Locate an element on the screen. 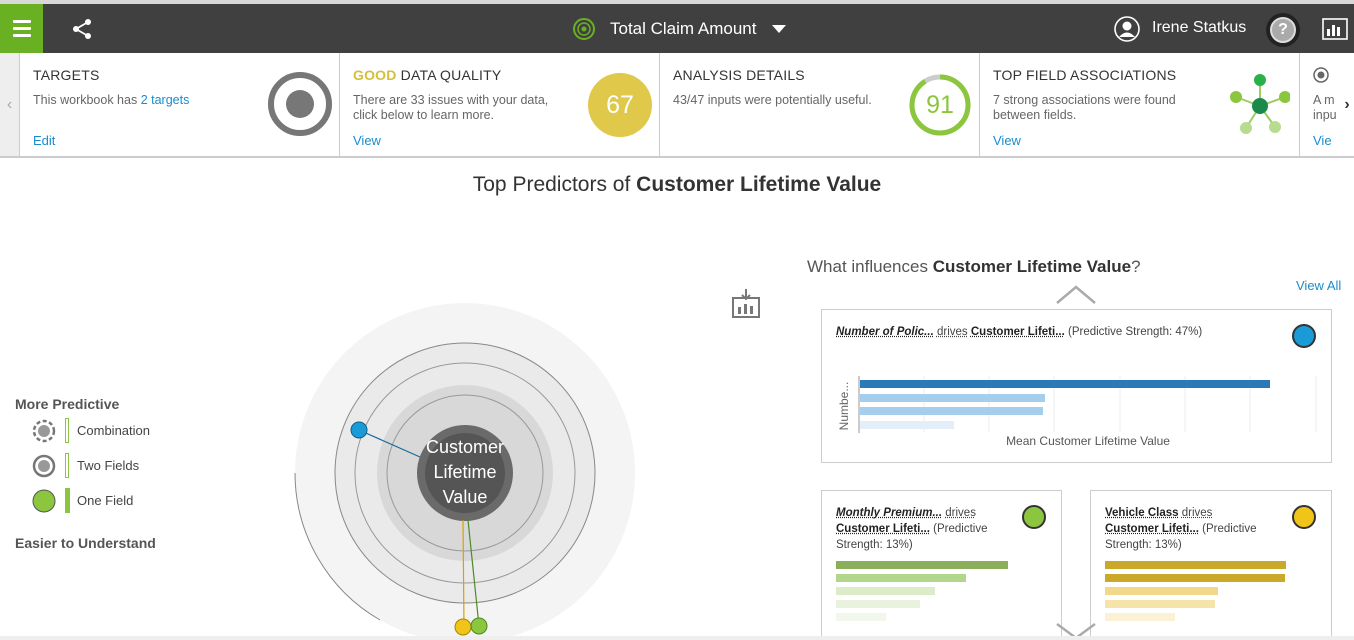 The width and height of the screenshot is (1354, 640). card-description: This workbook has 2 targets is located at coordinates (111, 100).